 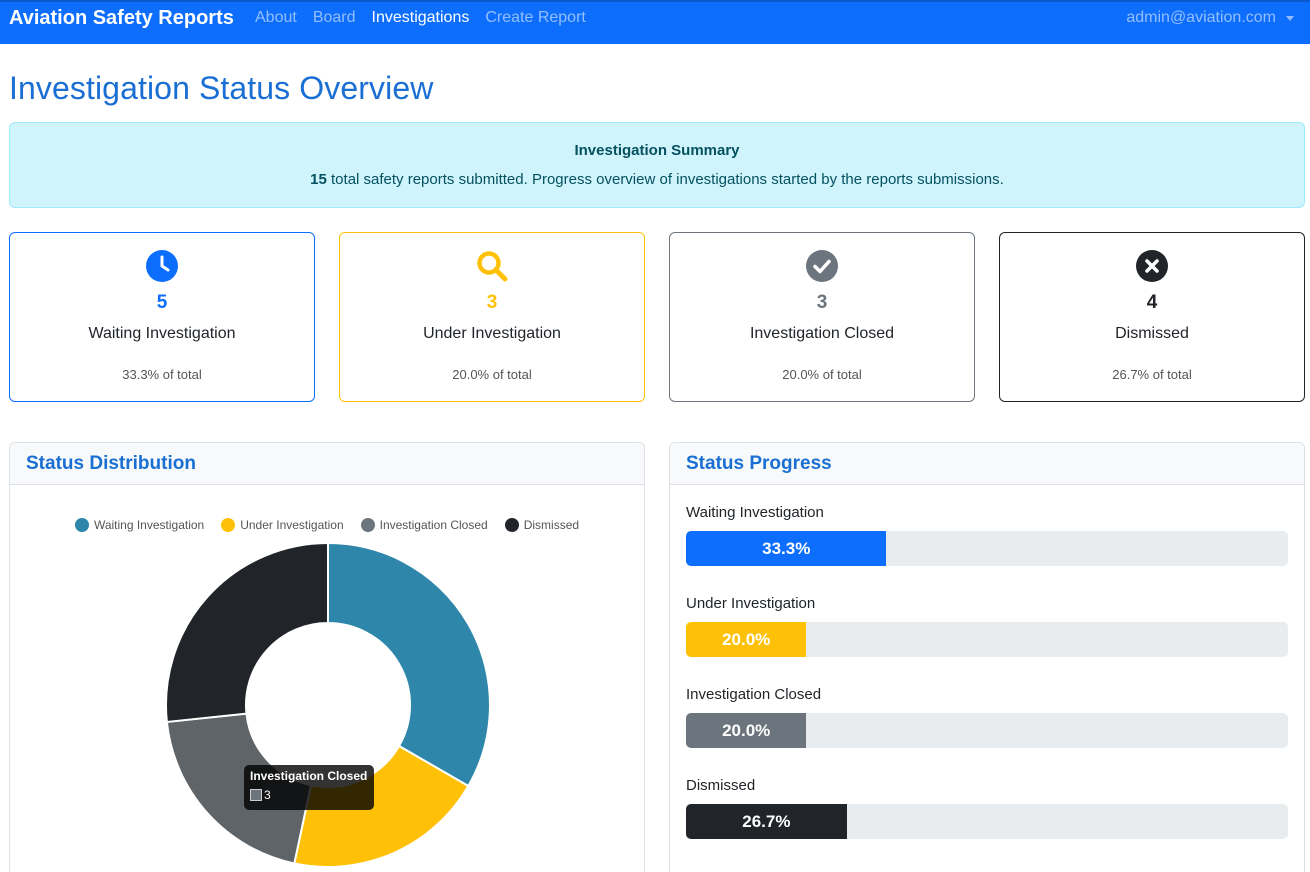 What do you see at coordinates (1152, 302) in the screenshot?
I see `stat-count: 4` at bounding box center [1152, 302].